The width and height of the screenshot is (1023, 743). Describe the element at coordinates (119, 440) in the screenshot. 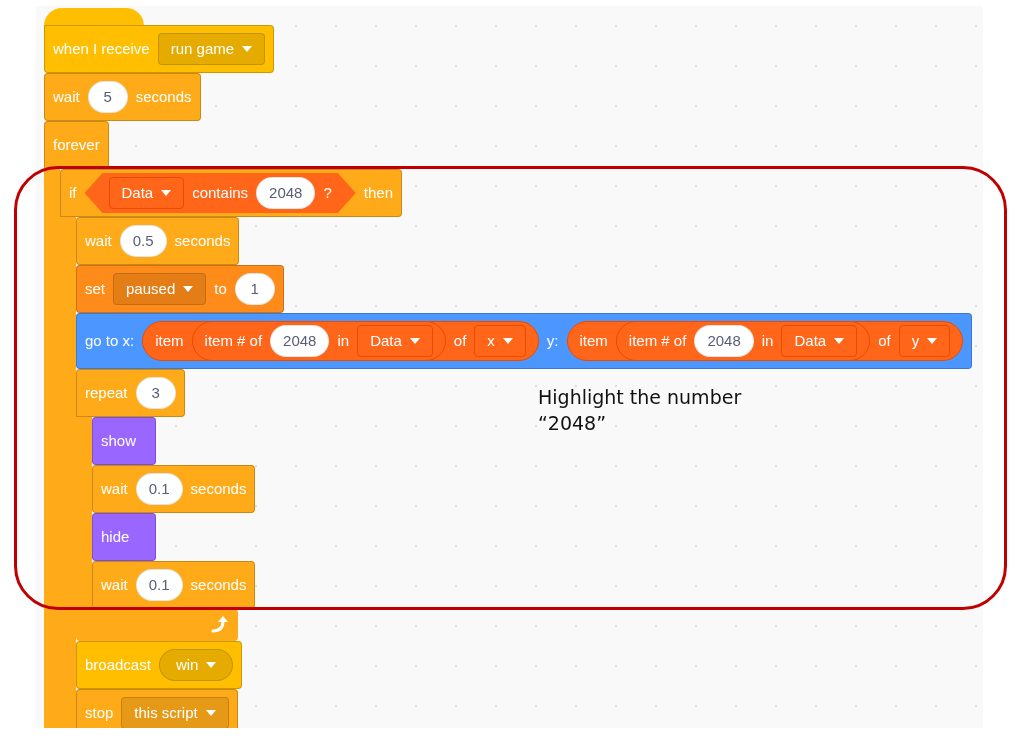

I see `block-text: show` at that location.